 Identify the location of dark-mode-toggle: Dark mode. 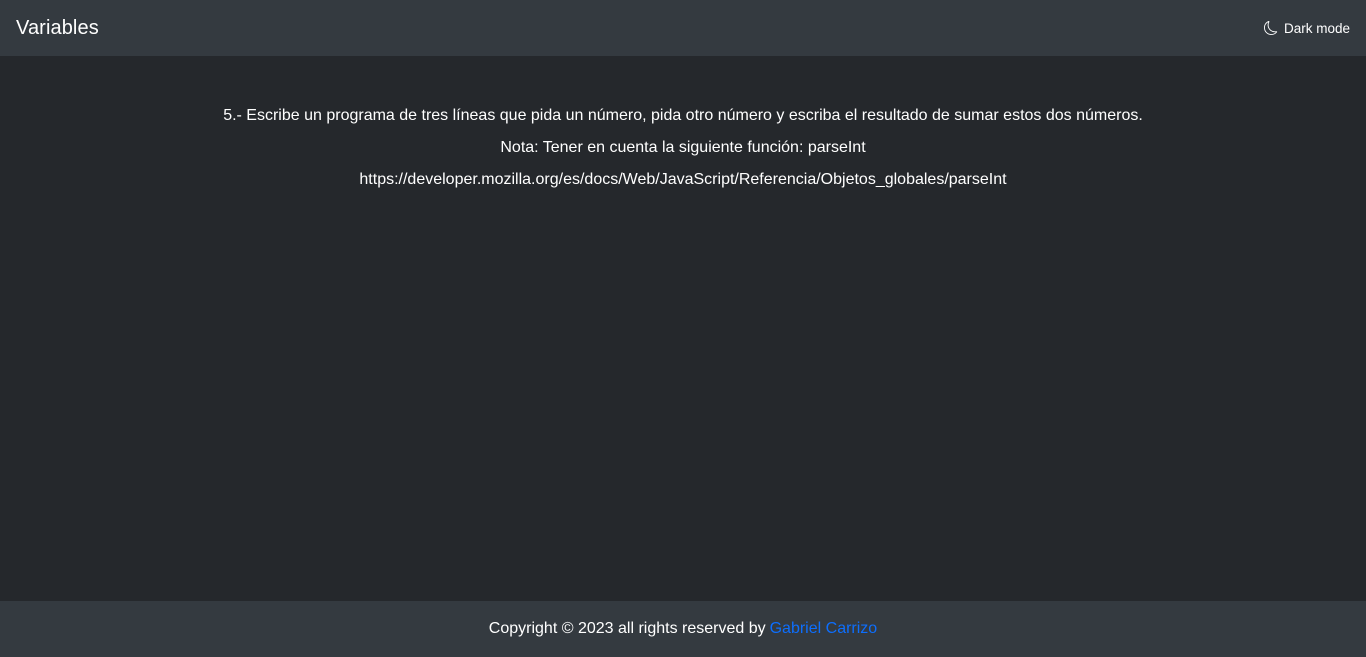
(1306, 28).